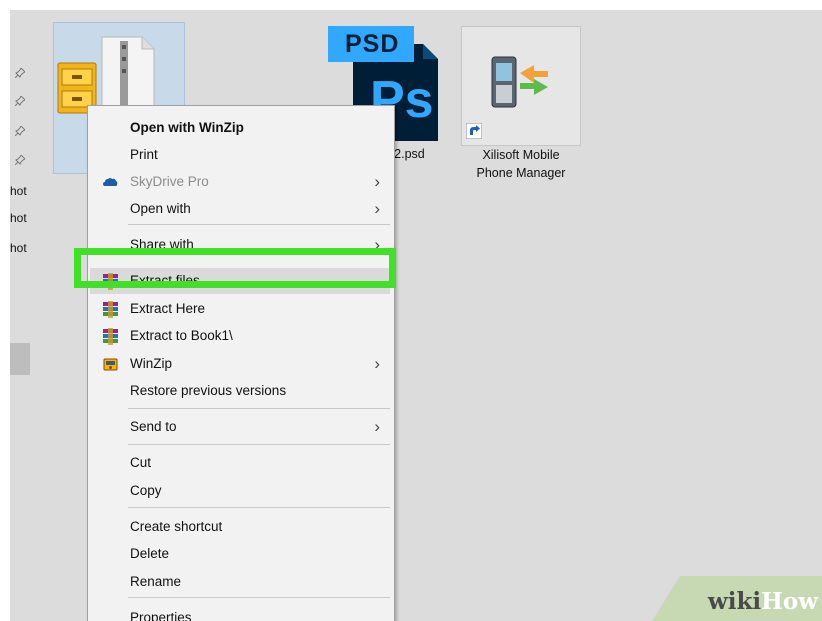 This screenshot has height=621, width=822. I want to click on xilisoft-label-line2: Phone Manager, so click(521, 173).